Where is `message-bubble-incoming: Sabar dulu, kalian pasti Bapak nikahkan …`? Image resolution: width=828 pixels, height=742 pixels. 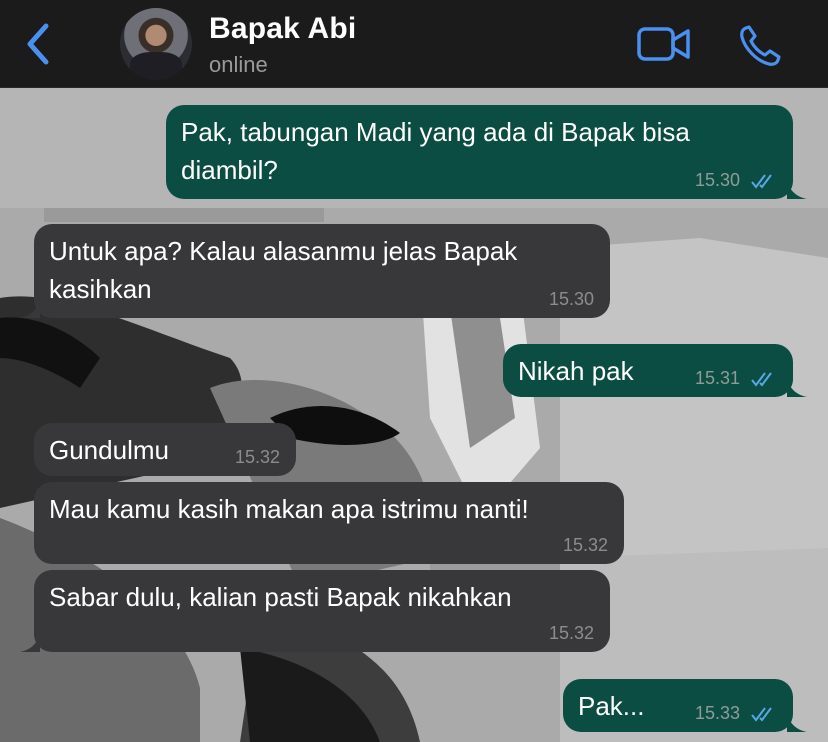
message-bubble-incoming: Sabar dulu, kalian pasti Bapak nikahkan … is located at coordinates (315, 611).